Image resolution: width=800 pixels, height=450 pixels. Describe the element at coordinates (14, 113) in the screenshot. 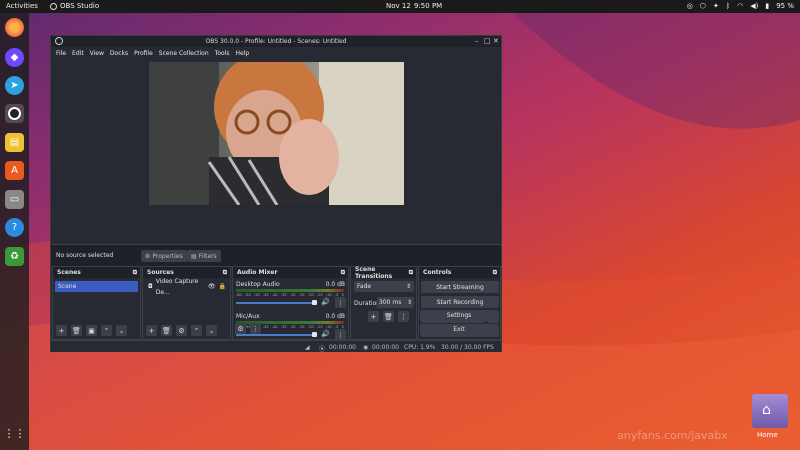

I see `obs-icon` at that location.